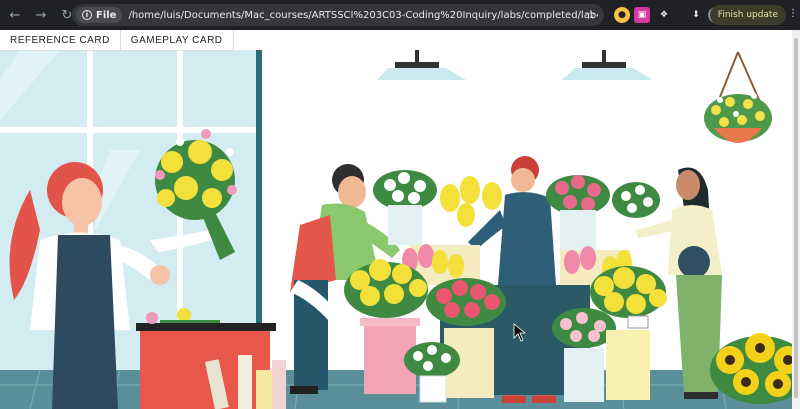 This screenshot has width=800, height=409. I want to click on extension-magenta-icon: ▣, so click(642, 15).